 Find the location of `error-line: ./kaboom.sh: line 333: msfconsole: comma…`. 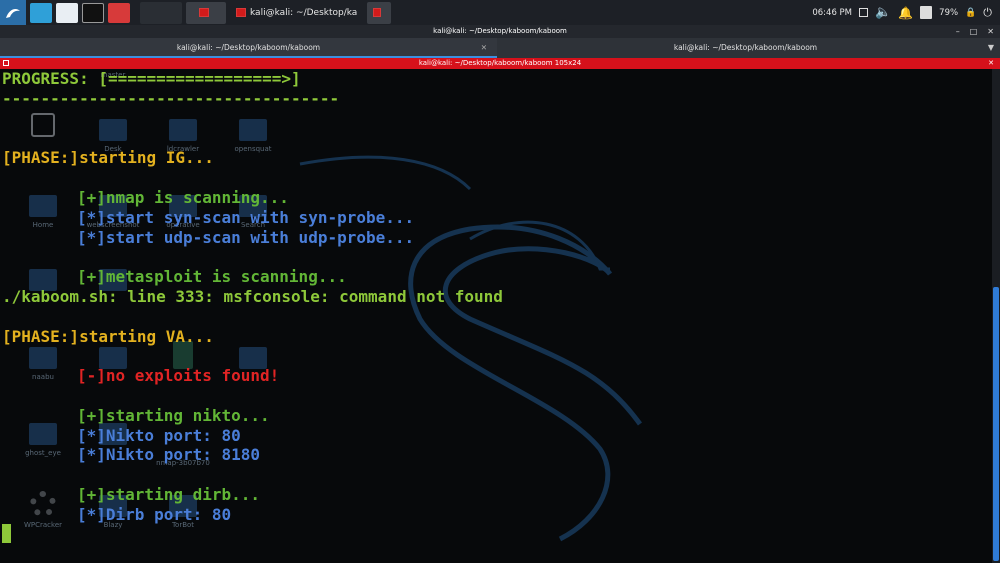

error-line: ./kaboom.sh: line 333: msfconsole: comma… is located at coordinates (252, 296).